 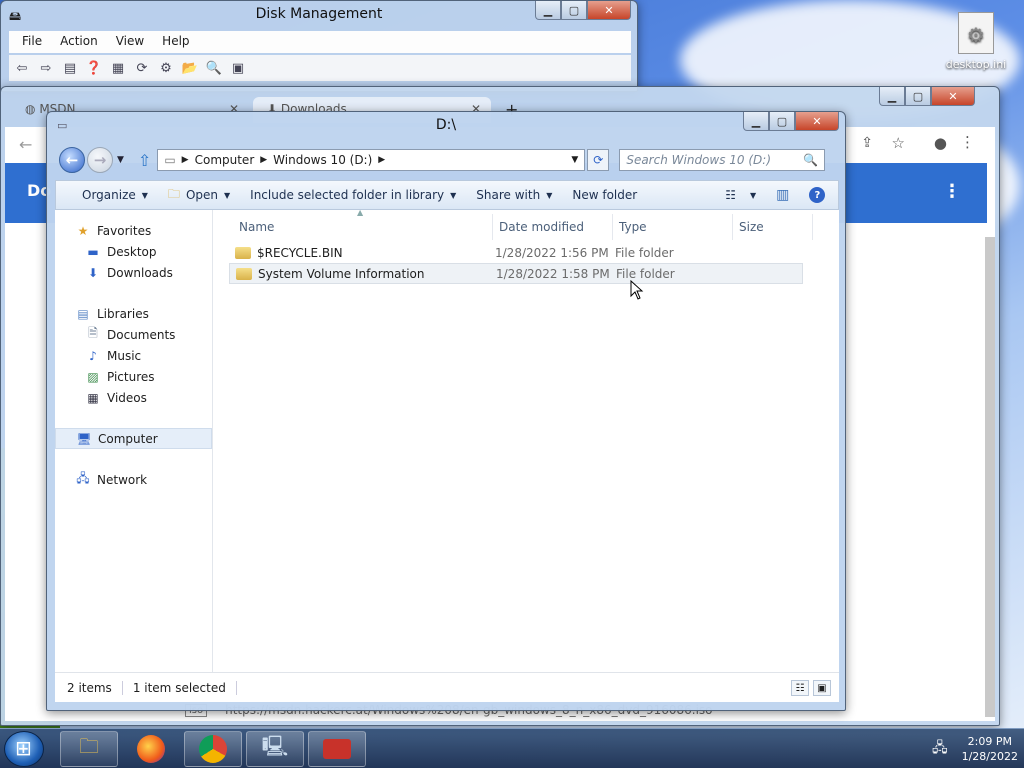 I want to click on back-button: ←, so click(x=72, y=160).